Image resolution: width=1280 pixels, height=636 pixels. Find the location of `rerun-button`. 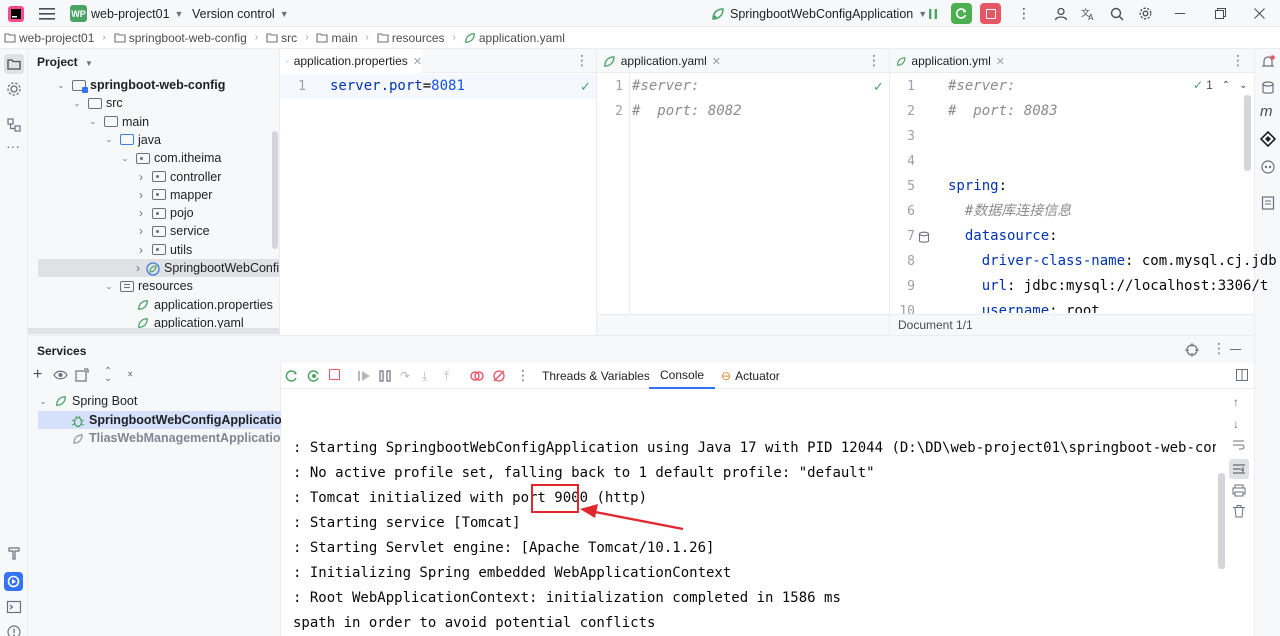

rerun-button is located at coordinates (961, 13).